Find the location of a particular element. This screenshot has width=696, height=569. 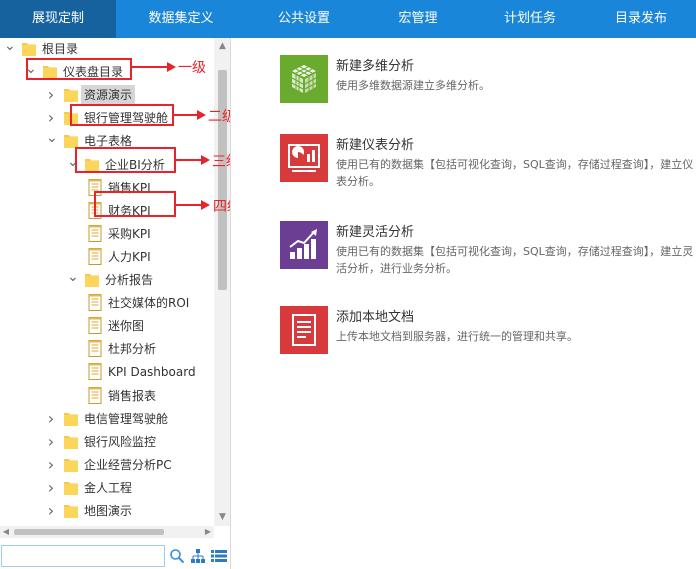

tree-report-node: 销售报表 is located at coordinates (107, 396).